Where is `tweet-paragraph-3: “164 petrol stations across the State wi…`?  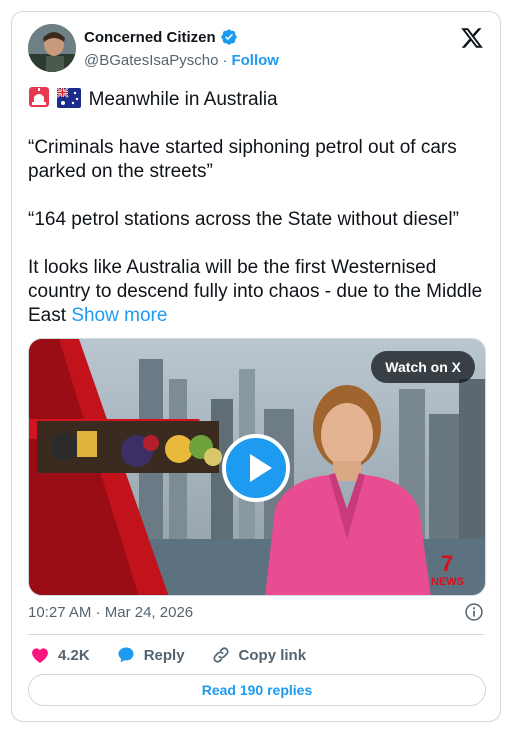 tweet-paragraph-3: “164 petrol stations across the State wi… is located at coordinates (243, 219).